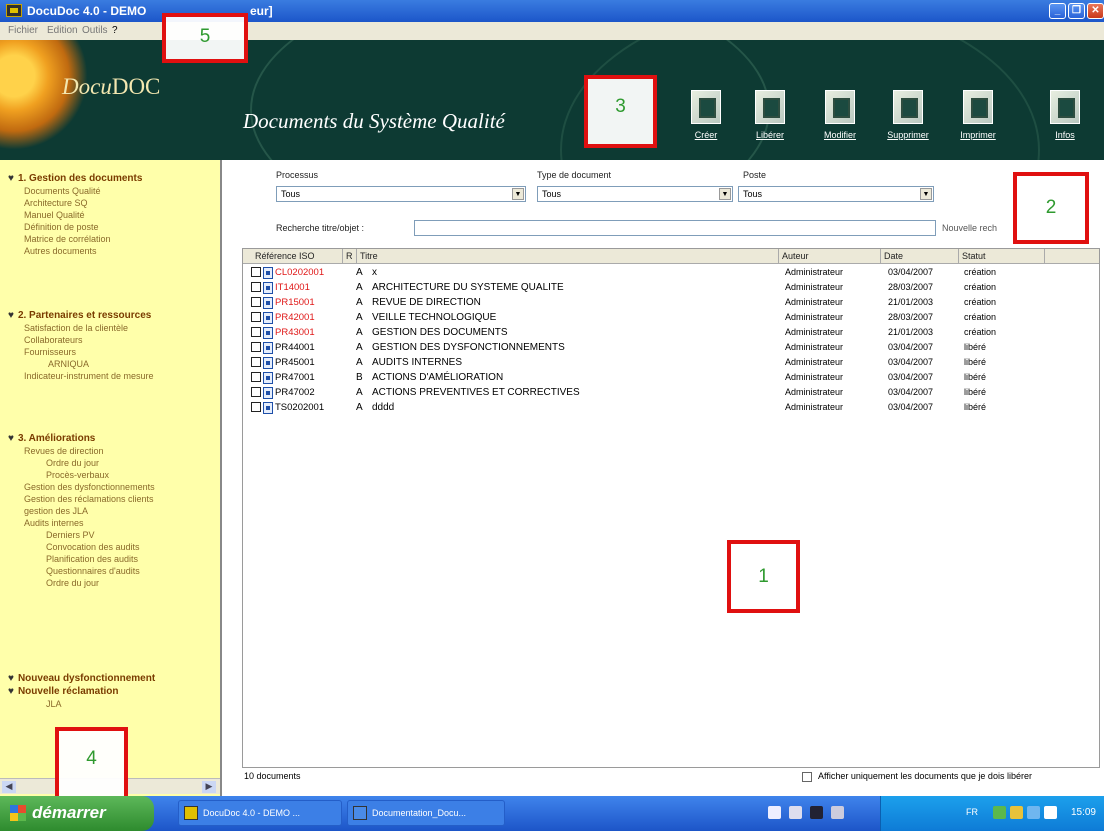 This screenshot has height=831, width=1104. I want to click on sidebar-new-dysfunction: ♥ Nouveau dysfonctionnement, so click(81, 678).